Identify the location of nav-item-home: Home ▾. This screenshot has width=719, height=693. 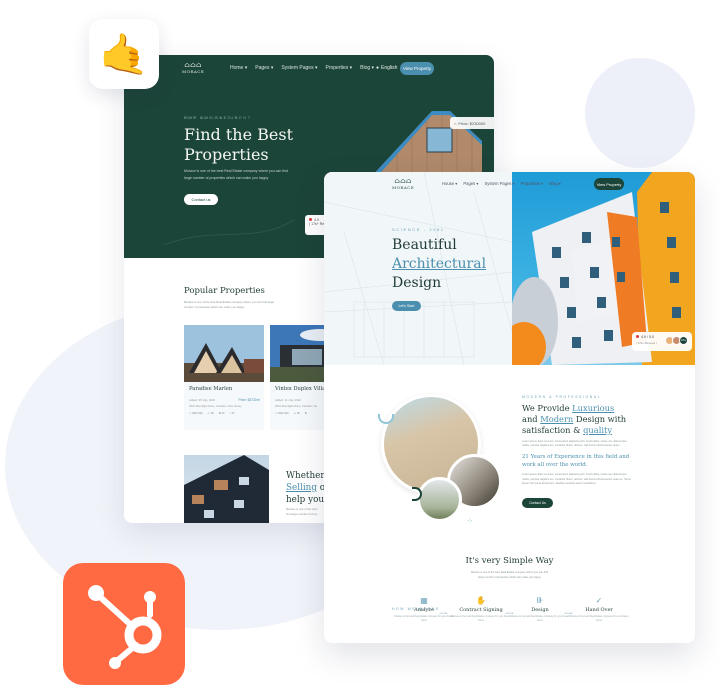
(238, 68).